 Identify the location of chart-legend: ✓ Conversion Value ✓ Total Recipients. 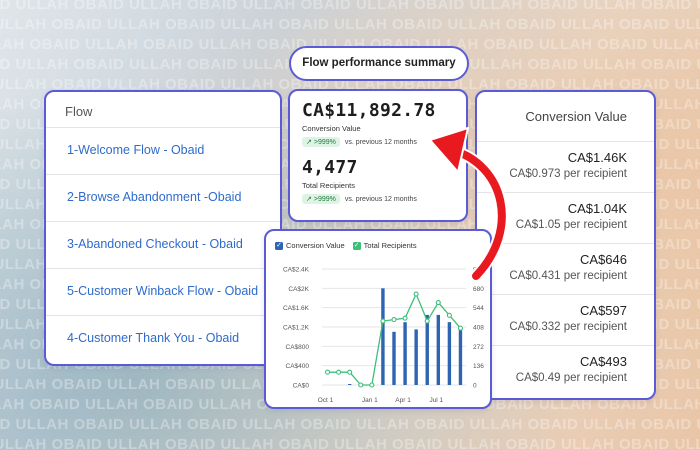
(346, 245).